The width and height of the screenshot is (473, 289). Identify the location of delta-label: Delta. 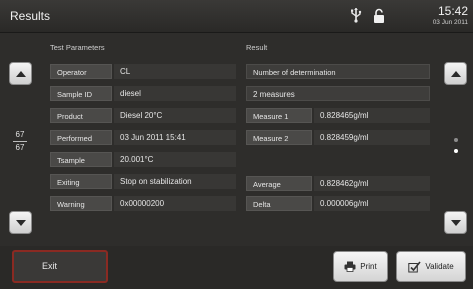
(279, 203).